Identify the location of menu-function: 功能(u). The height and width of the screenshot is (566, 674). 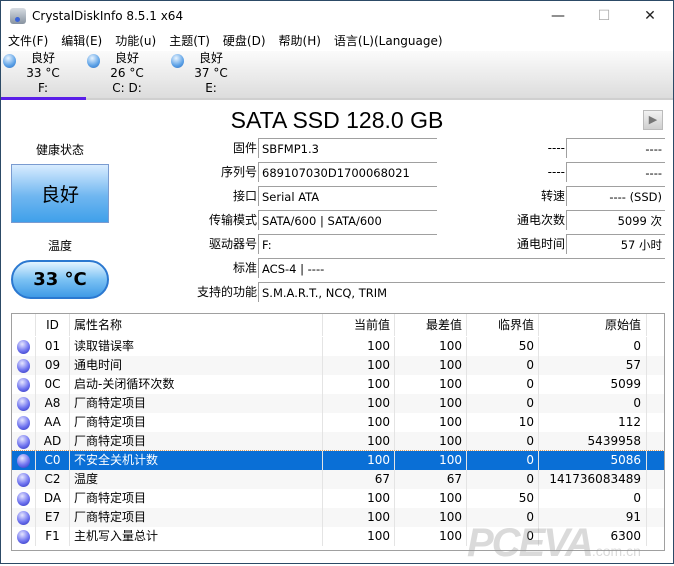
(135, 41).